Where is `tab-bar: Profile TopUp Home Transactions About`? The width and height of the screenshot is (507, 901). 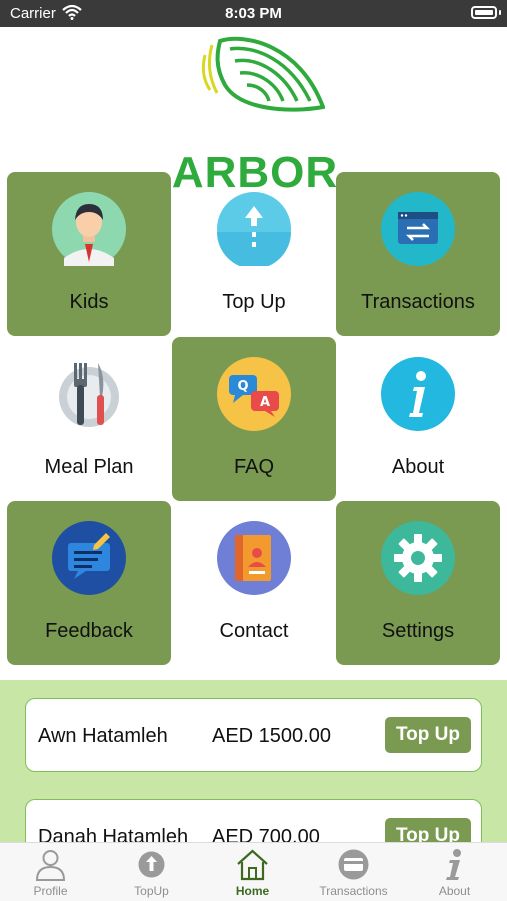
tab-bar: Profile TopUp Home Transactions About is located at coordinates (253, 871).